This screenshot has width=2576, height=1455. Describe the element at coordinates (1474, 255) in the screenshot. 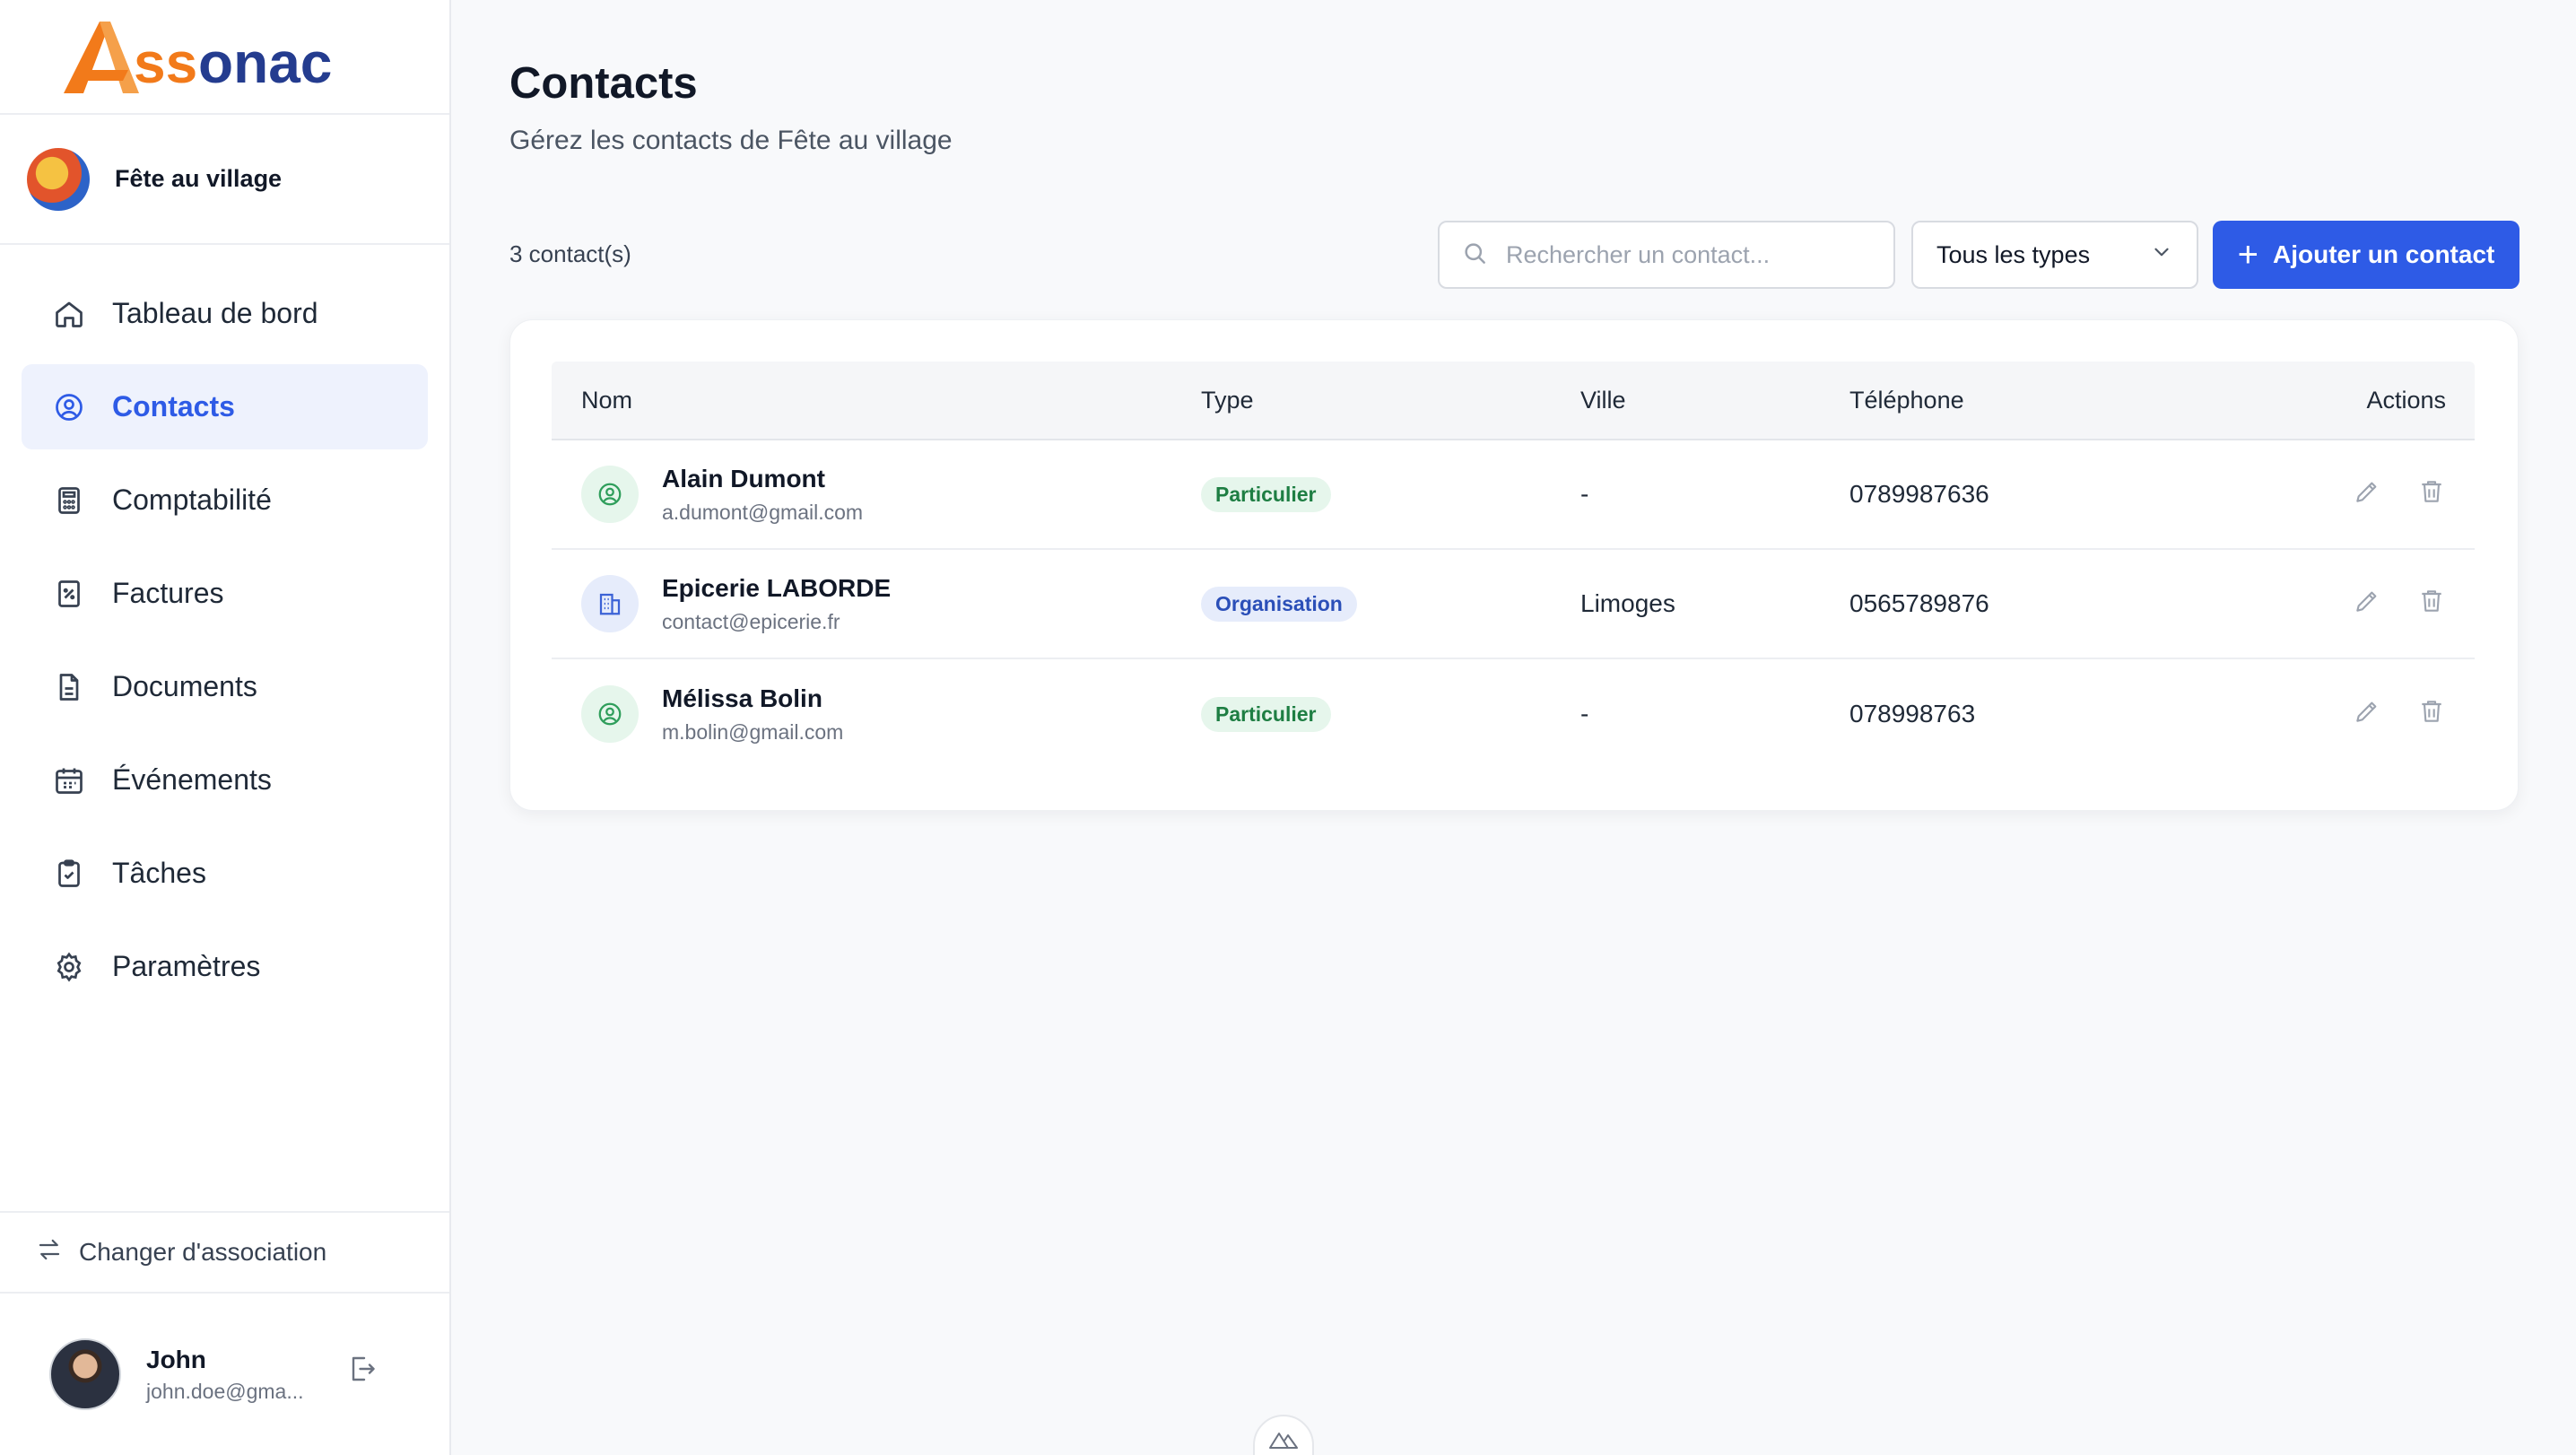

I see `search-icon` at that location.